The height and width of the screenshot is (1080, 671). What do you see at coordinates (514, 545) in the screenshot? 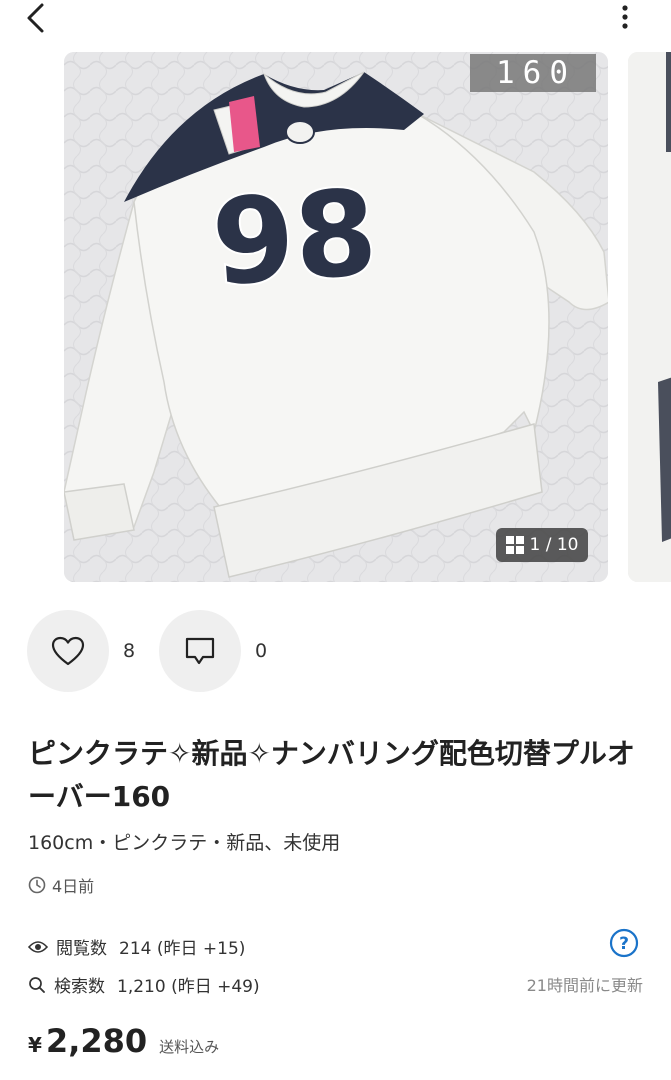
I see `grid-icon` at bounding box center [514, 545].